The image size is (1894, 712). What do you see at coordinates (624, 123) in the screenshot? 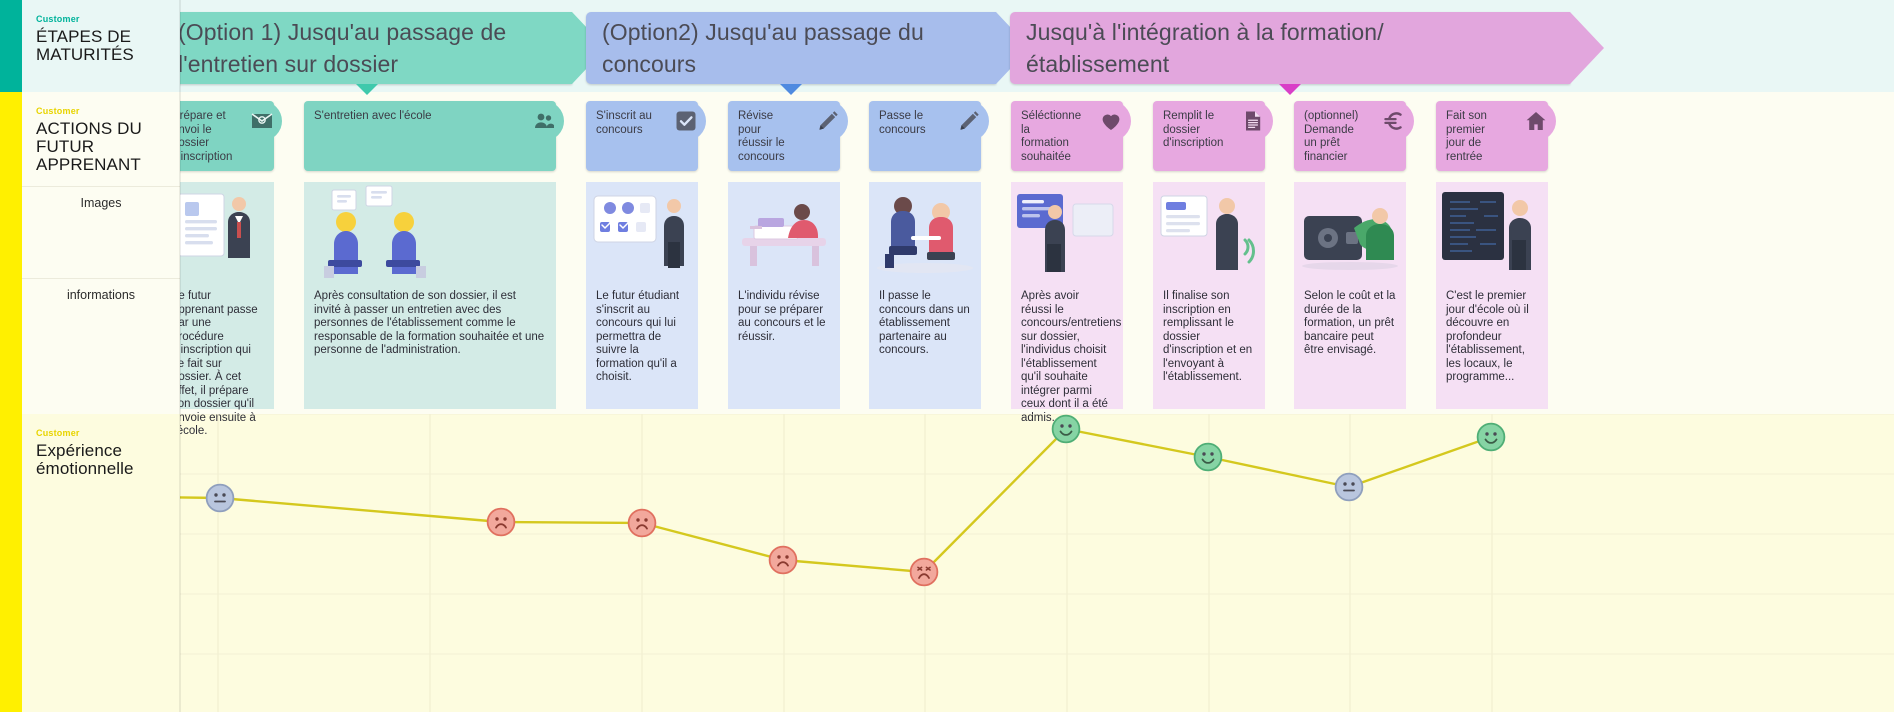
I see `action-card-label: S'inscrit au concours` at bounding box center [624, 123].